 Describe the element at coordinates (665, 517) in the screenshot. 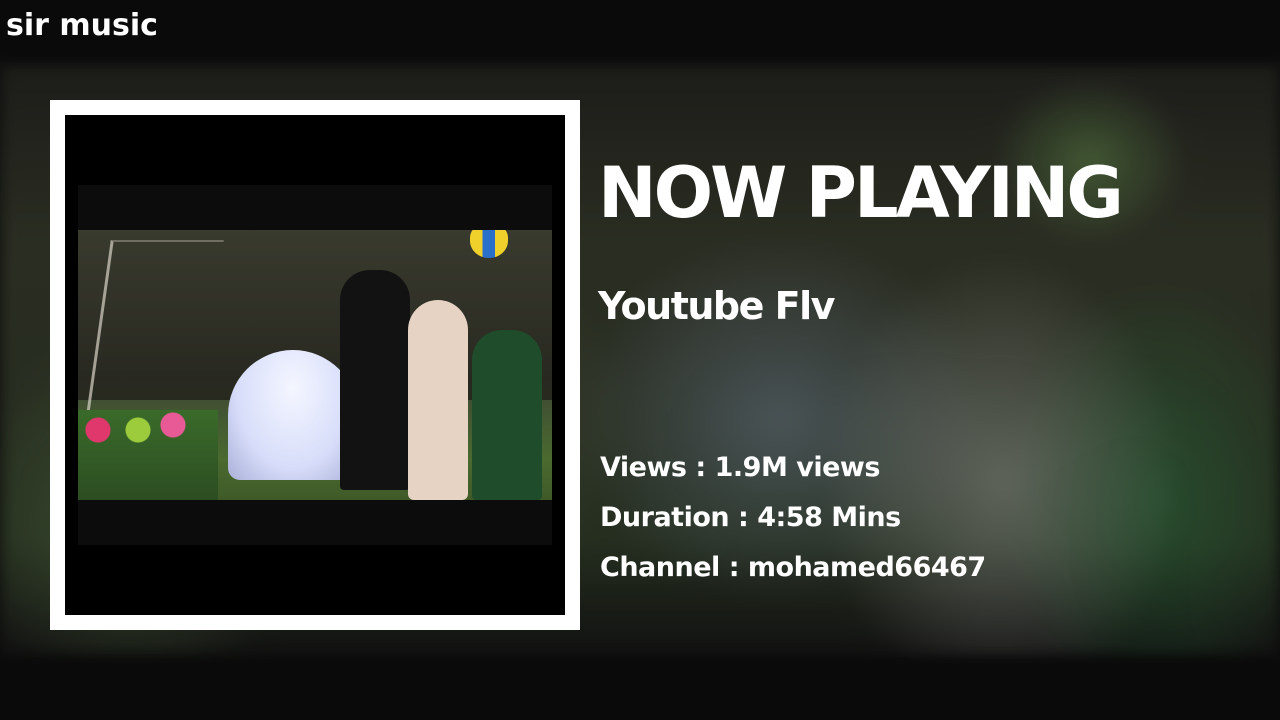

I see `duration-label: Duration` at that location.